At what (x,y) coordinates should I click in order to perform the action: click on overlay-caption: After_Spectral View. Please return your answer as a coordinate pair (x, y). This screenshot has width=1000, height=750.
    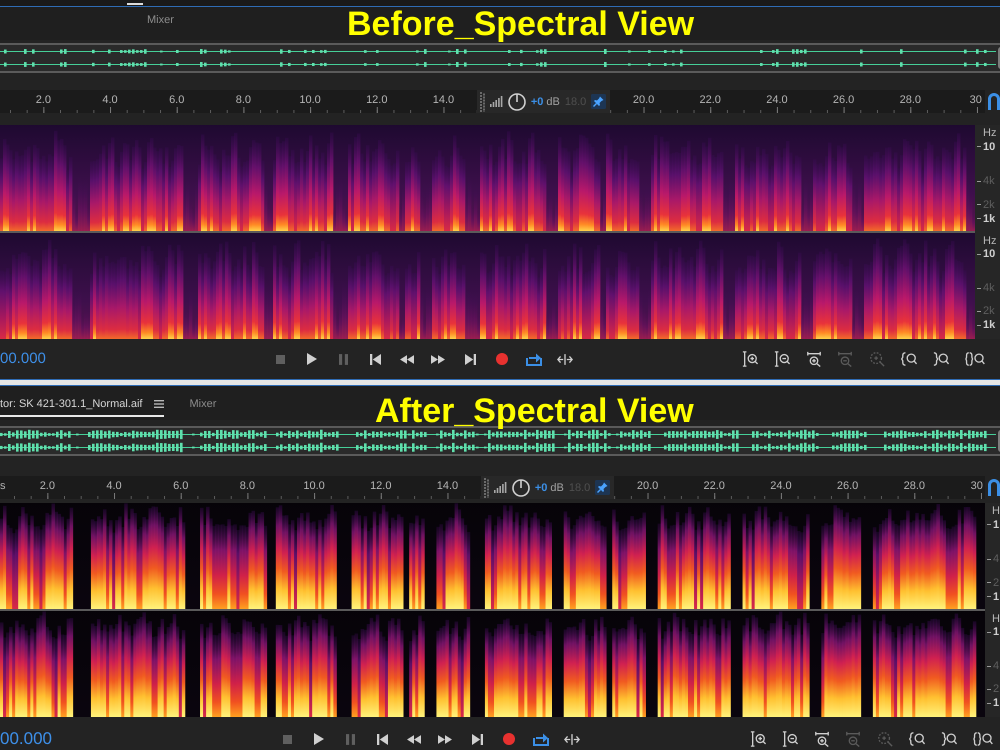
    Looking at the image, I should click on (534, 411).